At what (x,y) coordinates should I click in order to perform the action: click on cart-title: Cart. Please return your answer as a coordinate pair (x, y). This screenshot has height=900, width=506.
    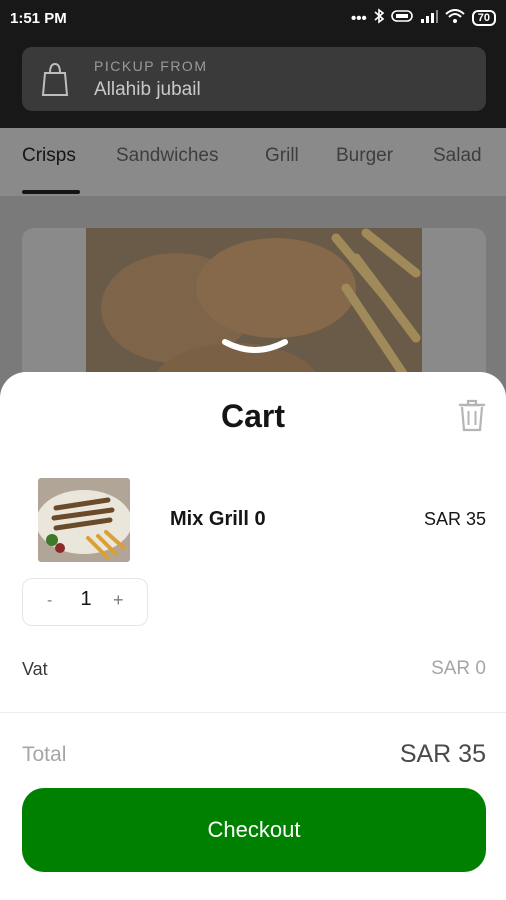
    Looking at the image, I should click on (252, 416).